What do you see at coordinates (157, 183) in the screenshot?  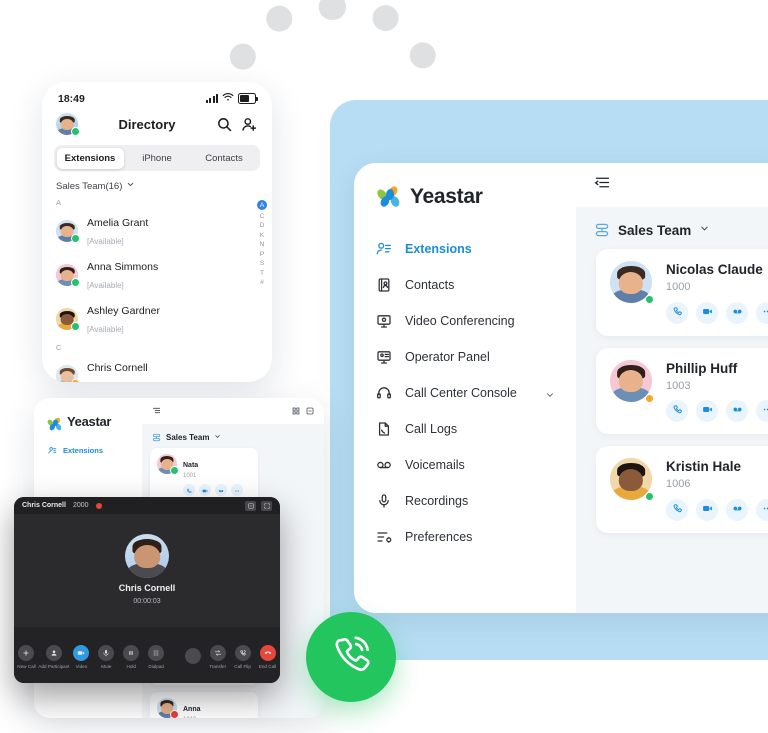 I see `phone-team-selector: Sales Team(16)` at bounding box center [157, 183].